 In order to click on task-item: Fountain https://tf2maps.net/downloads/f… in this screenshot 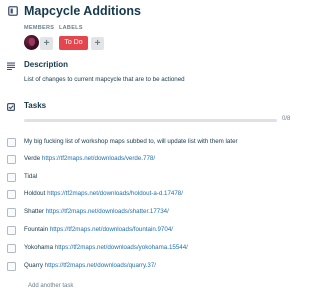, I will do `click(150, 231)`.